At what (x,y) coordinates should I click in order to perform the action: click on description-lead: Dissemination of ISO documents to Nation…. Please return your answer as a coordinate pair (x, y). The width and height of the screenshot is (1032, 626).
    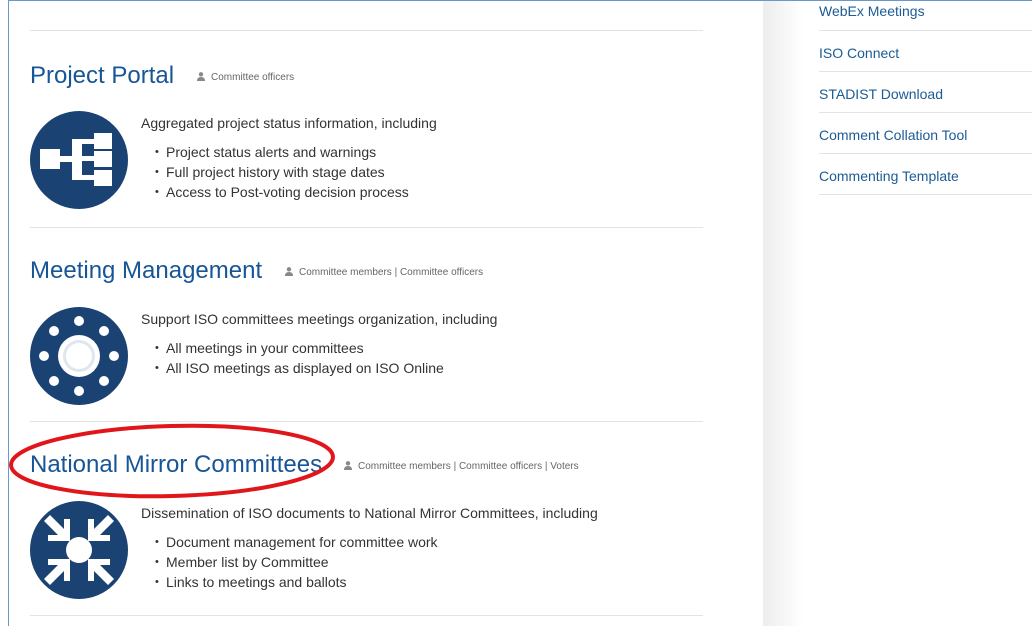
    Looking at the image, I should click on (369, 513).